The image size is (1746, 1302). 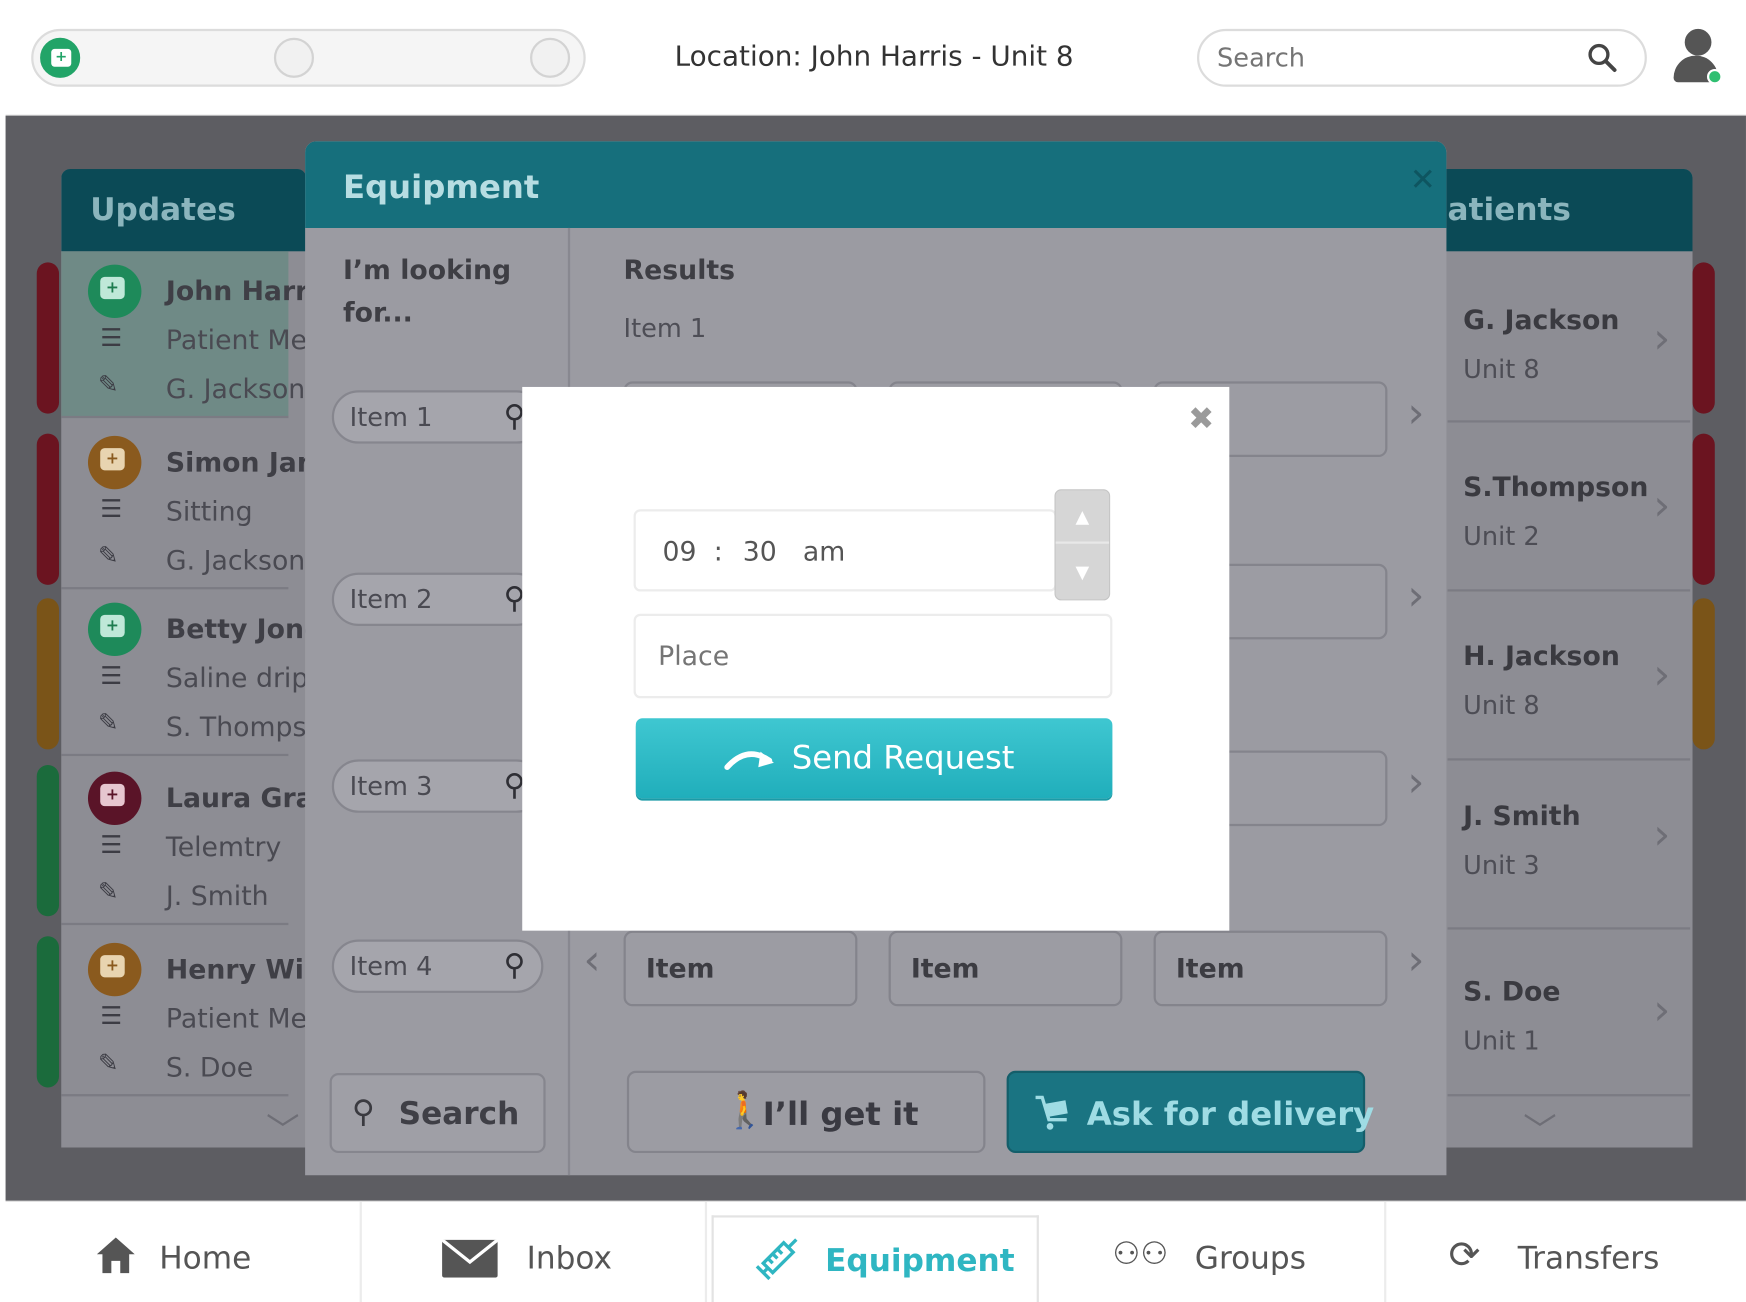 I want to click on update-assignee: S. Thompso, so click(x=236, y=727).